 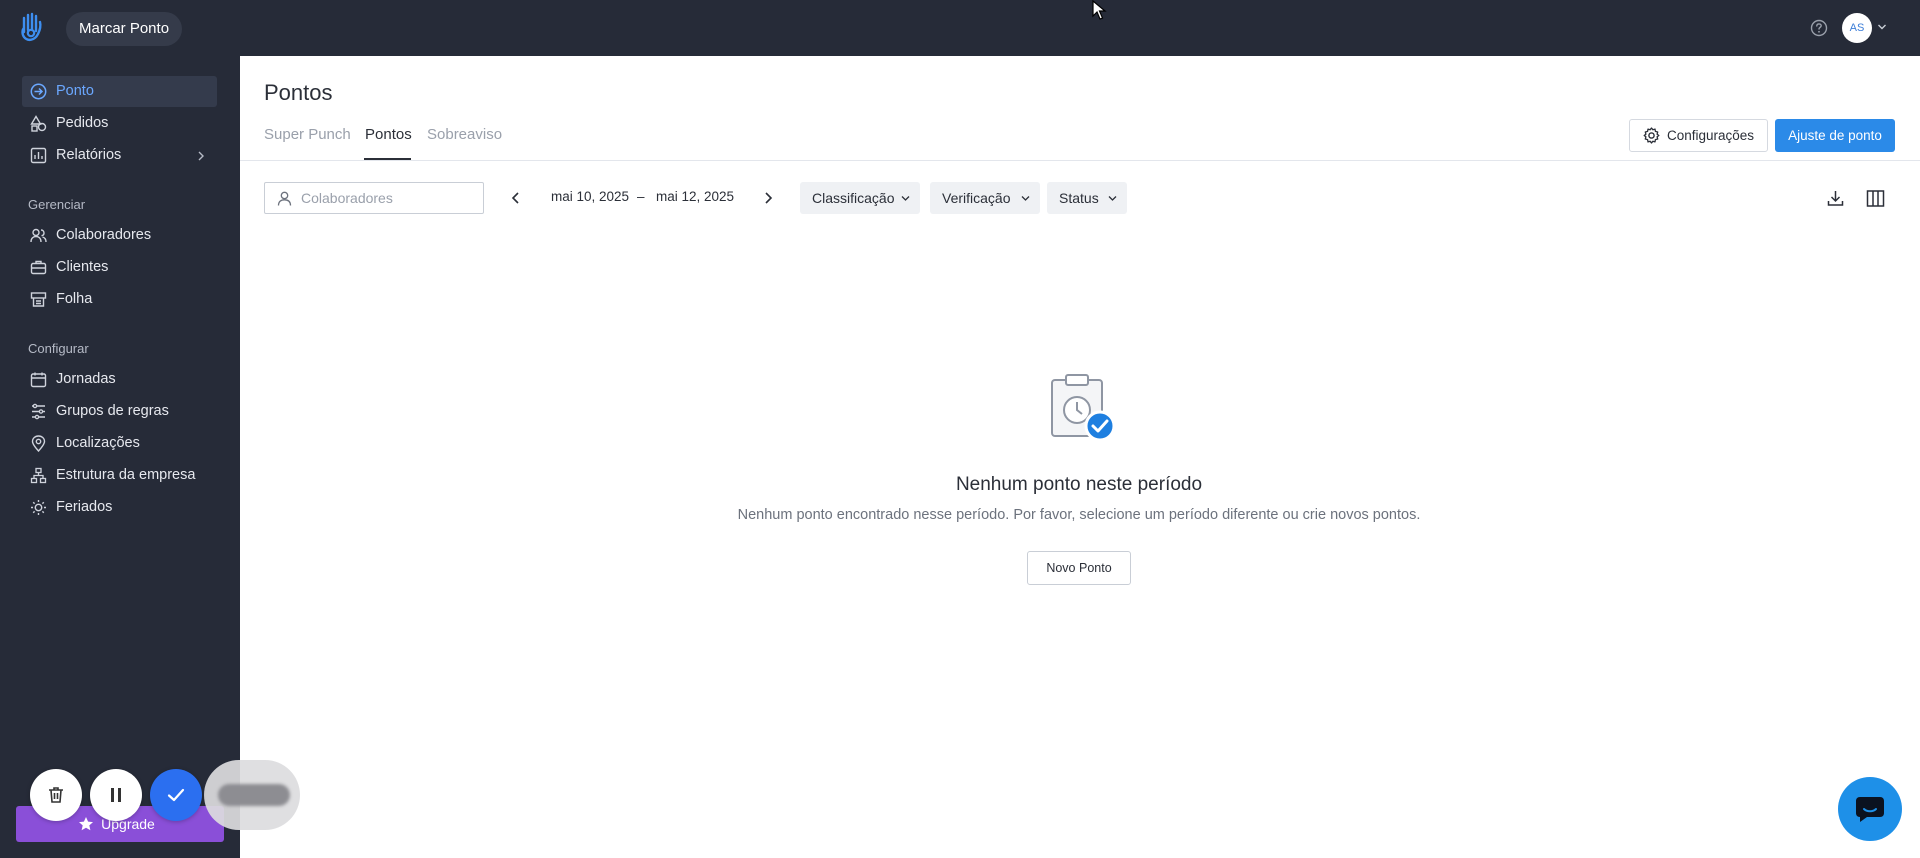 What do you see at coordinates (119, 91) in the screenshot?
I see `sidebar-item-ponto: Ponto` at bounding box center [119, 91].